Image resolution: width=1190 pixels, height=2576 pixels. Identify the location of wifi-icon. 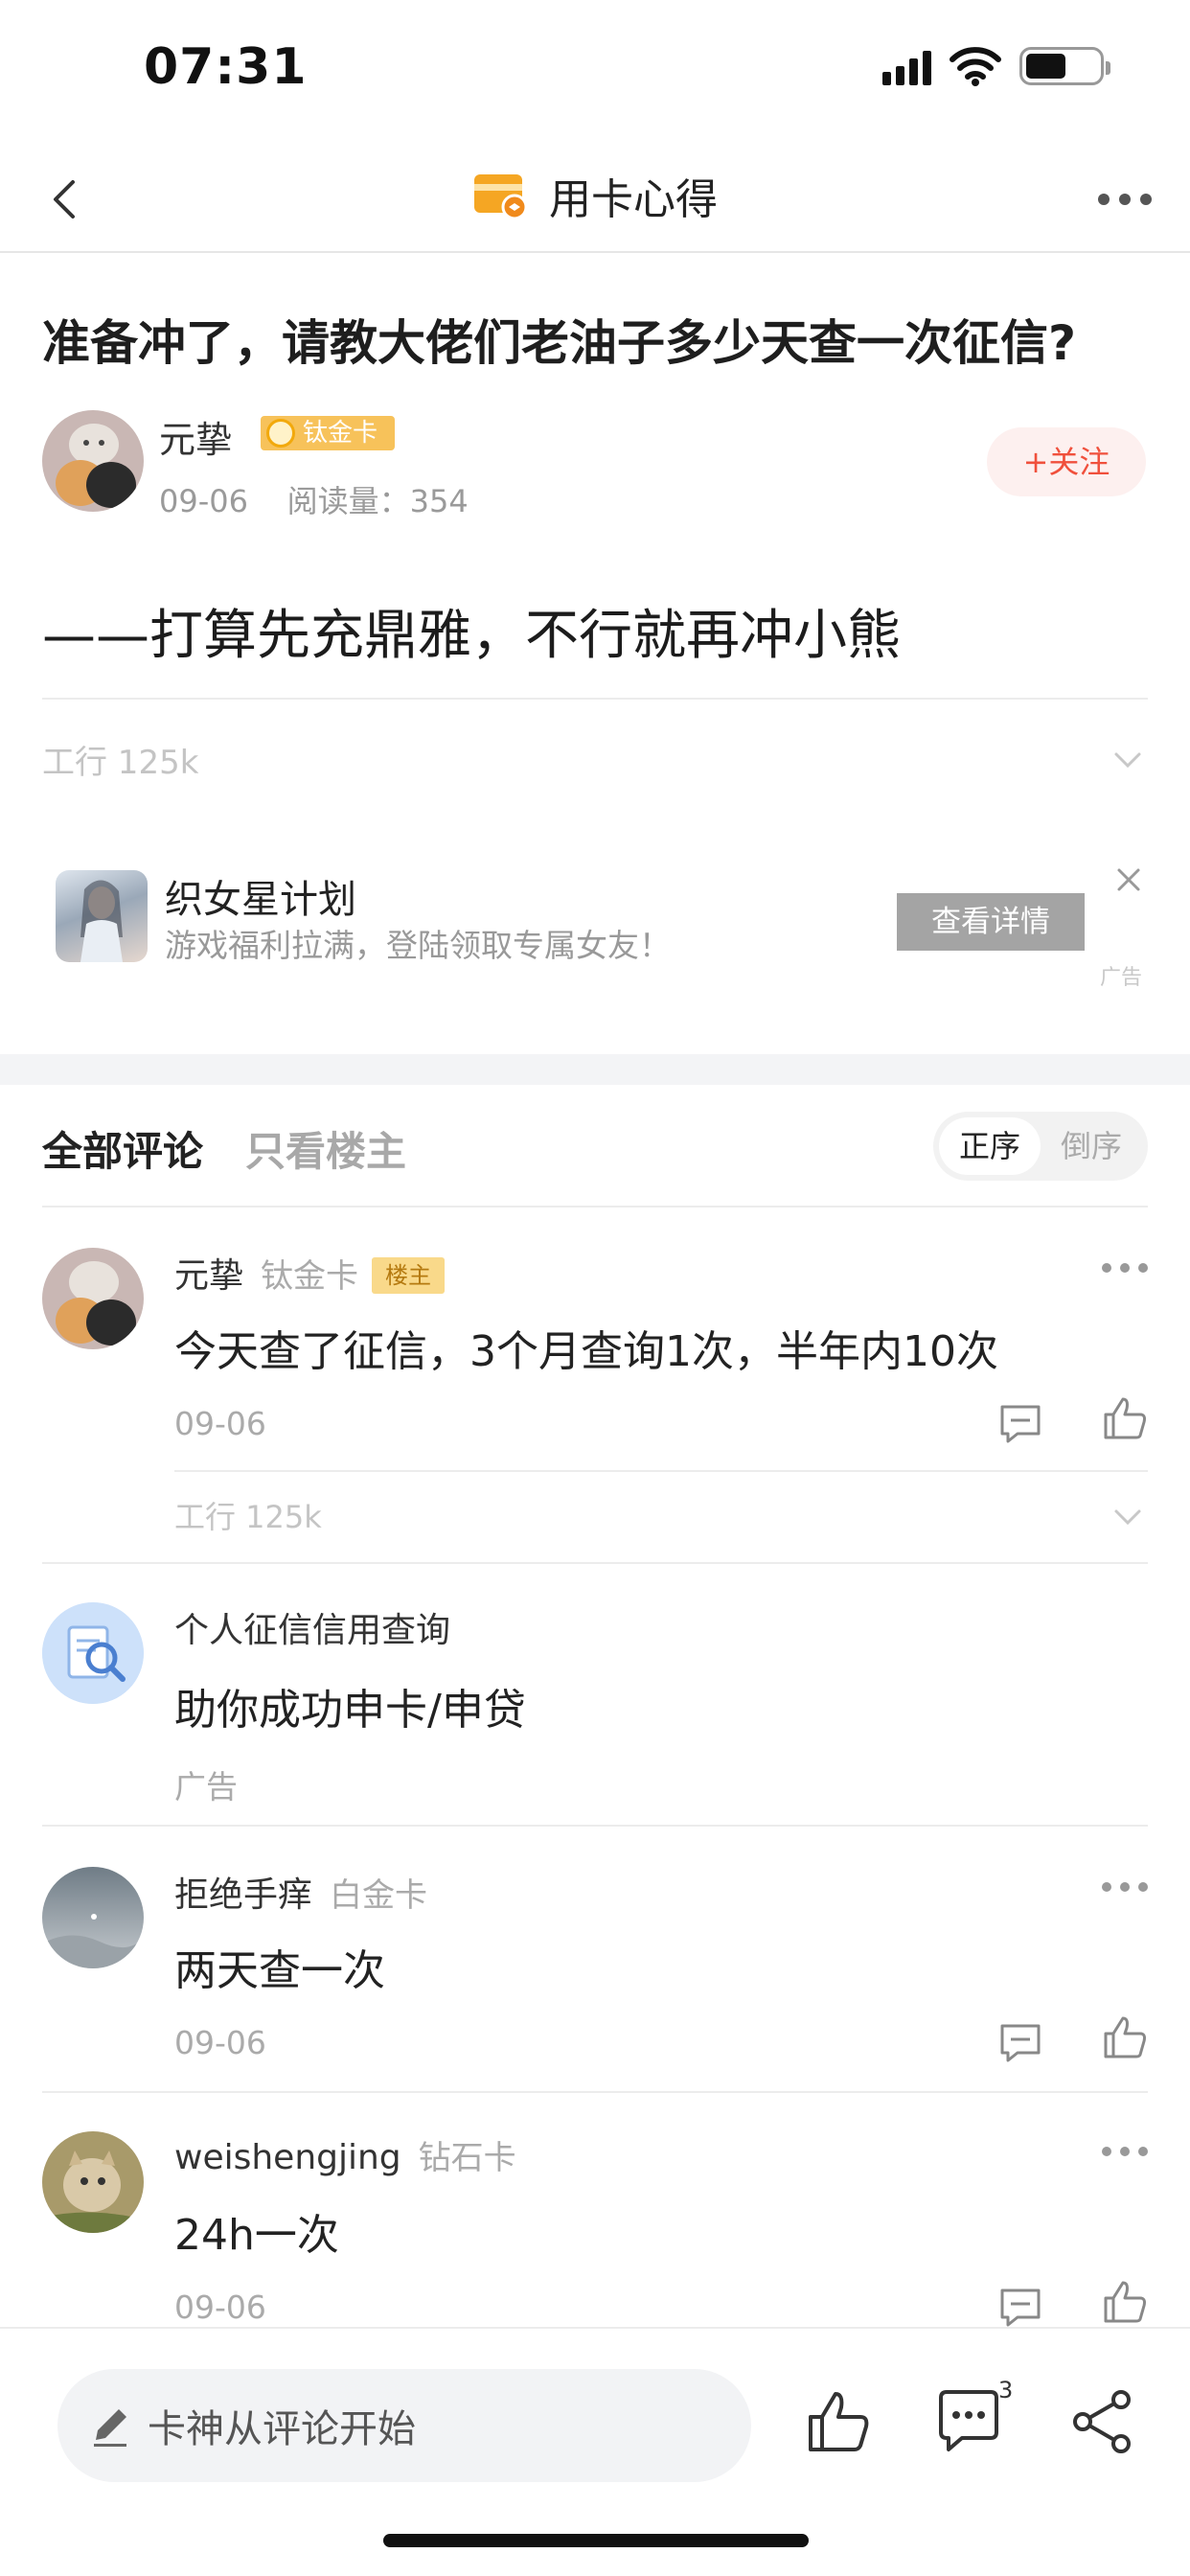
(976, 66).